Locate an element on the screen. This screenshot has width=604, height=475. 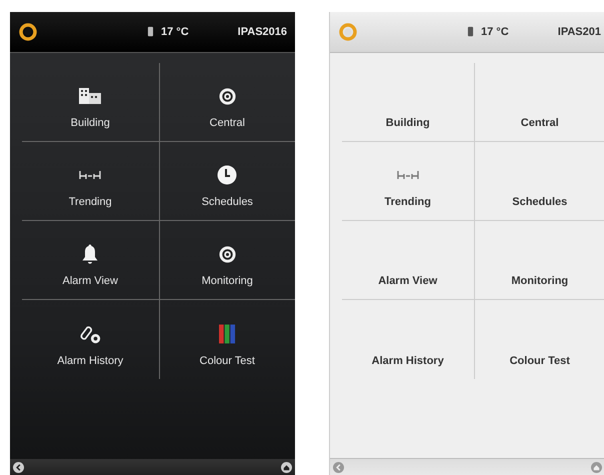
device-name: IPAS2016 is located at coordinates (262, 32).